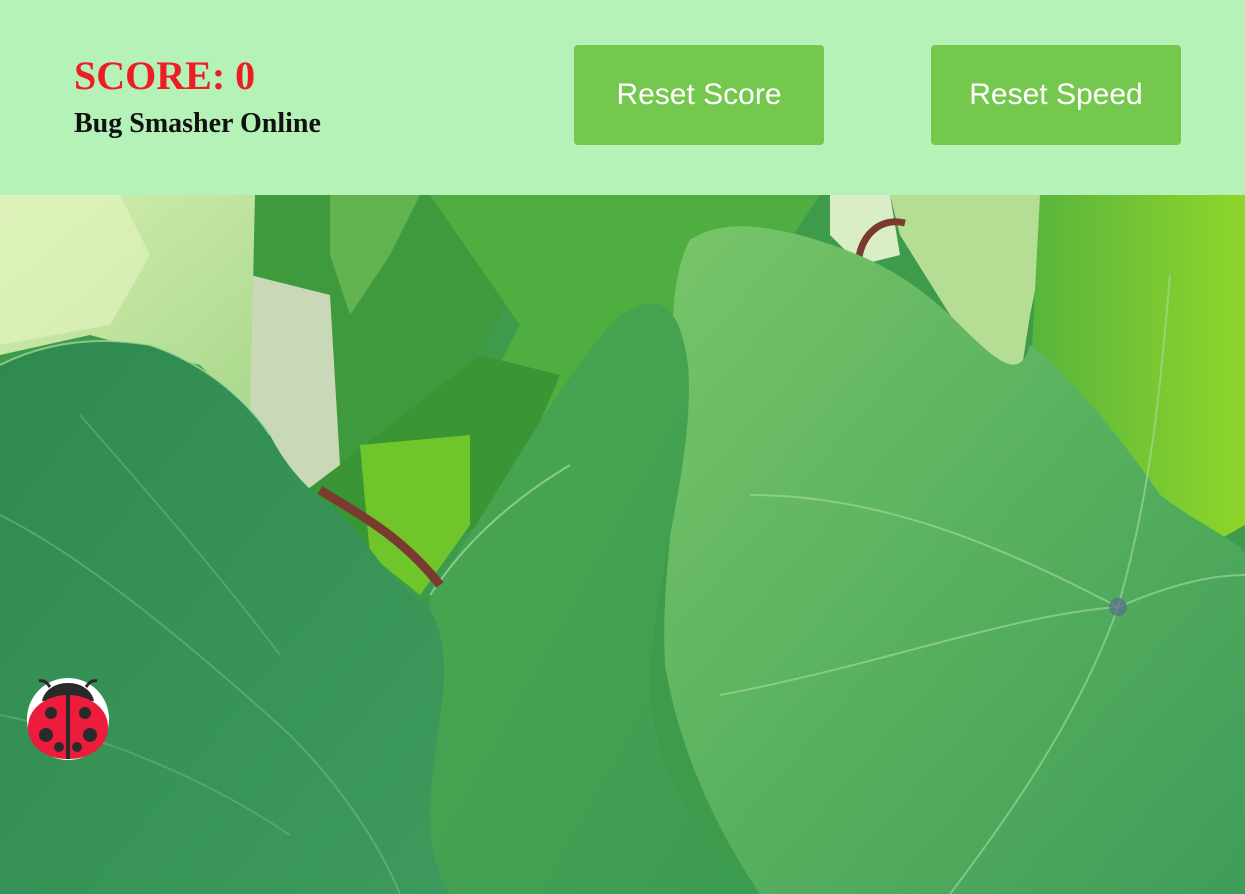 This screenshot has height=894, width=1245. I want to click on reset-score-button: Reset Score, so click(699, 95).